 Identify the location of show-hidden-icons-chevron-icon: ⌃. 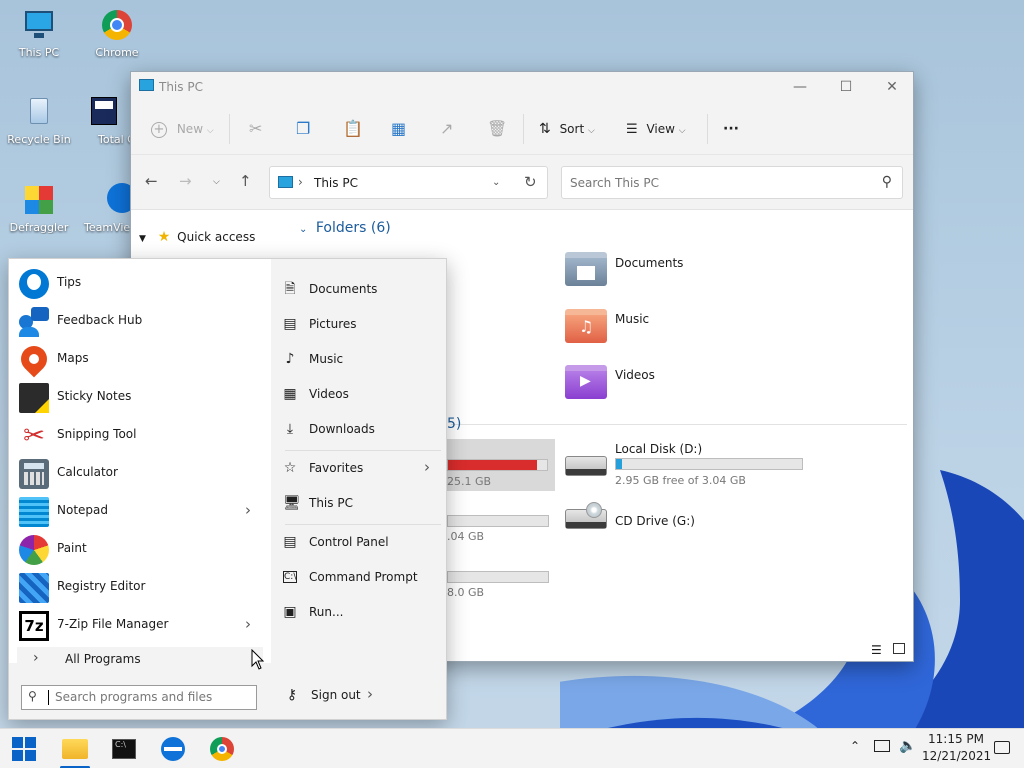
(855, 746).